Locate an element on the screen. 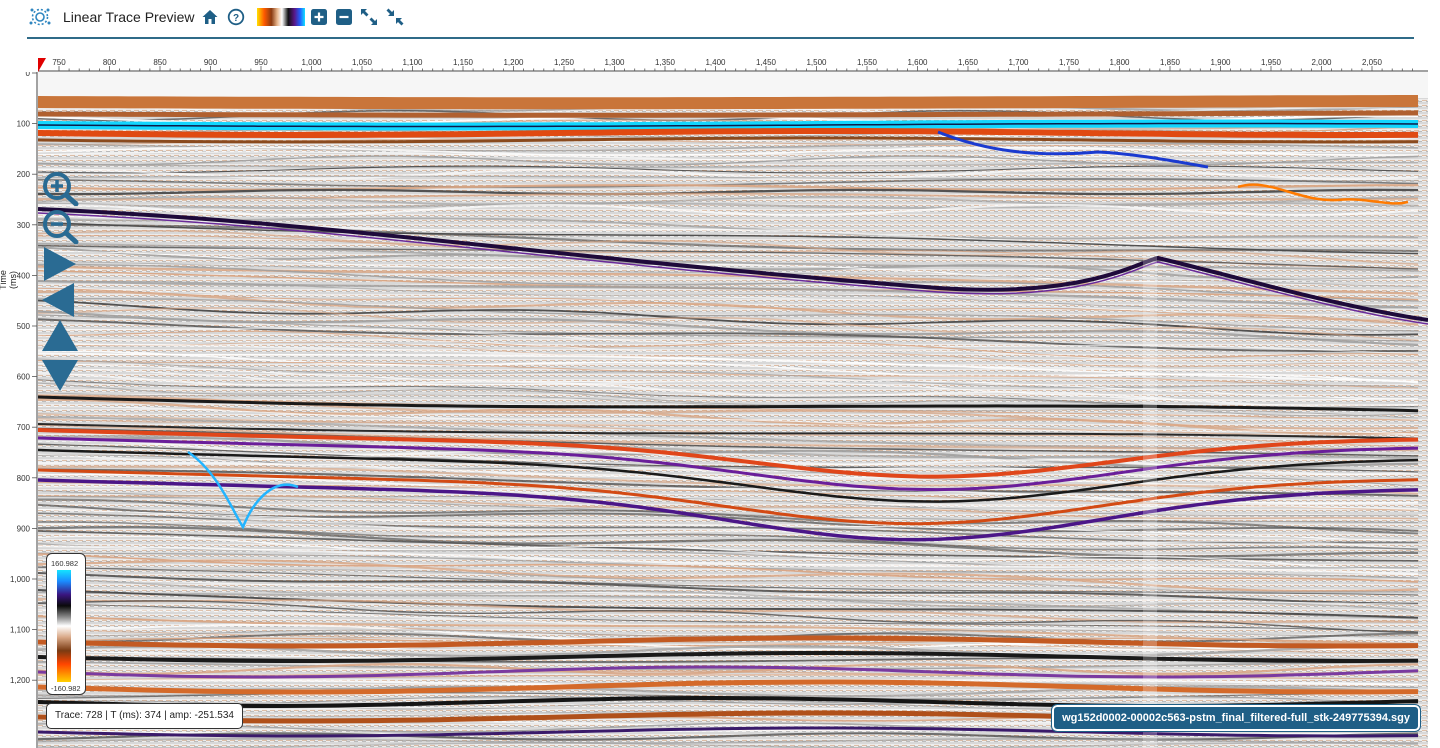  colorbar-min-label: -160.982 is located at coordinates (66, 688).